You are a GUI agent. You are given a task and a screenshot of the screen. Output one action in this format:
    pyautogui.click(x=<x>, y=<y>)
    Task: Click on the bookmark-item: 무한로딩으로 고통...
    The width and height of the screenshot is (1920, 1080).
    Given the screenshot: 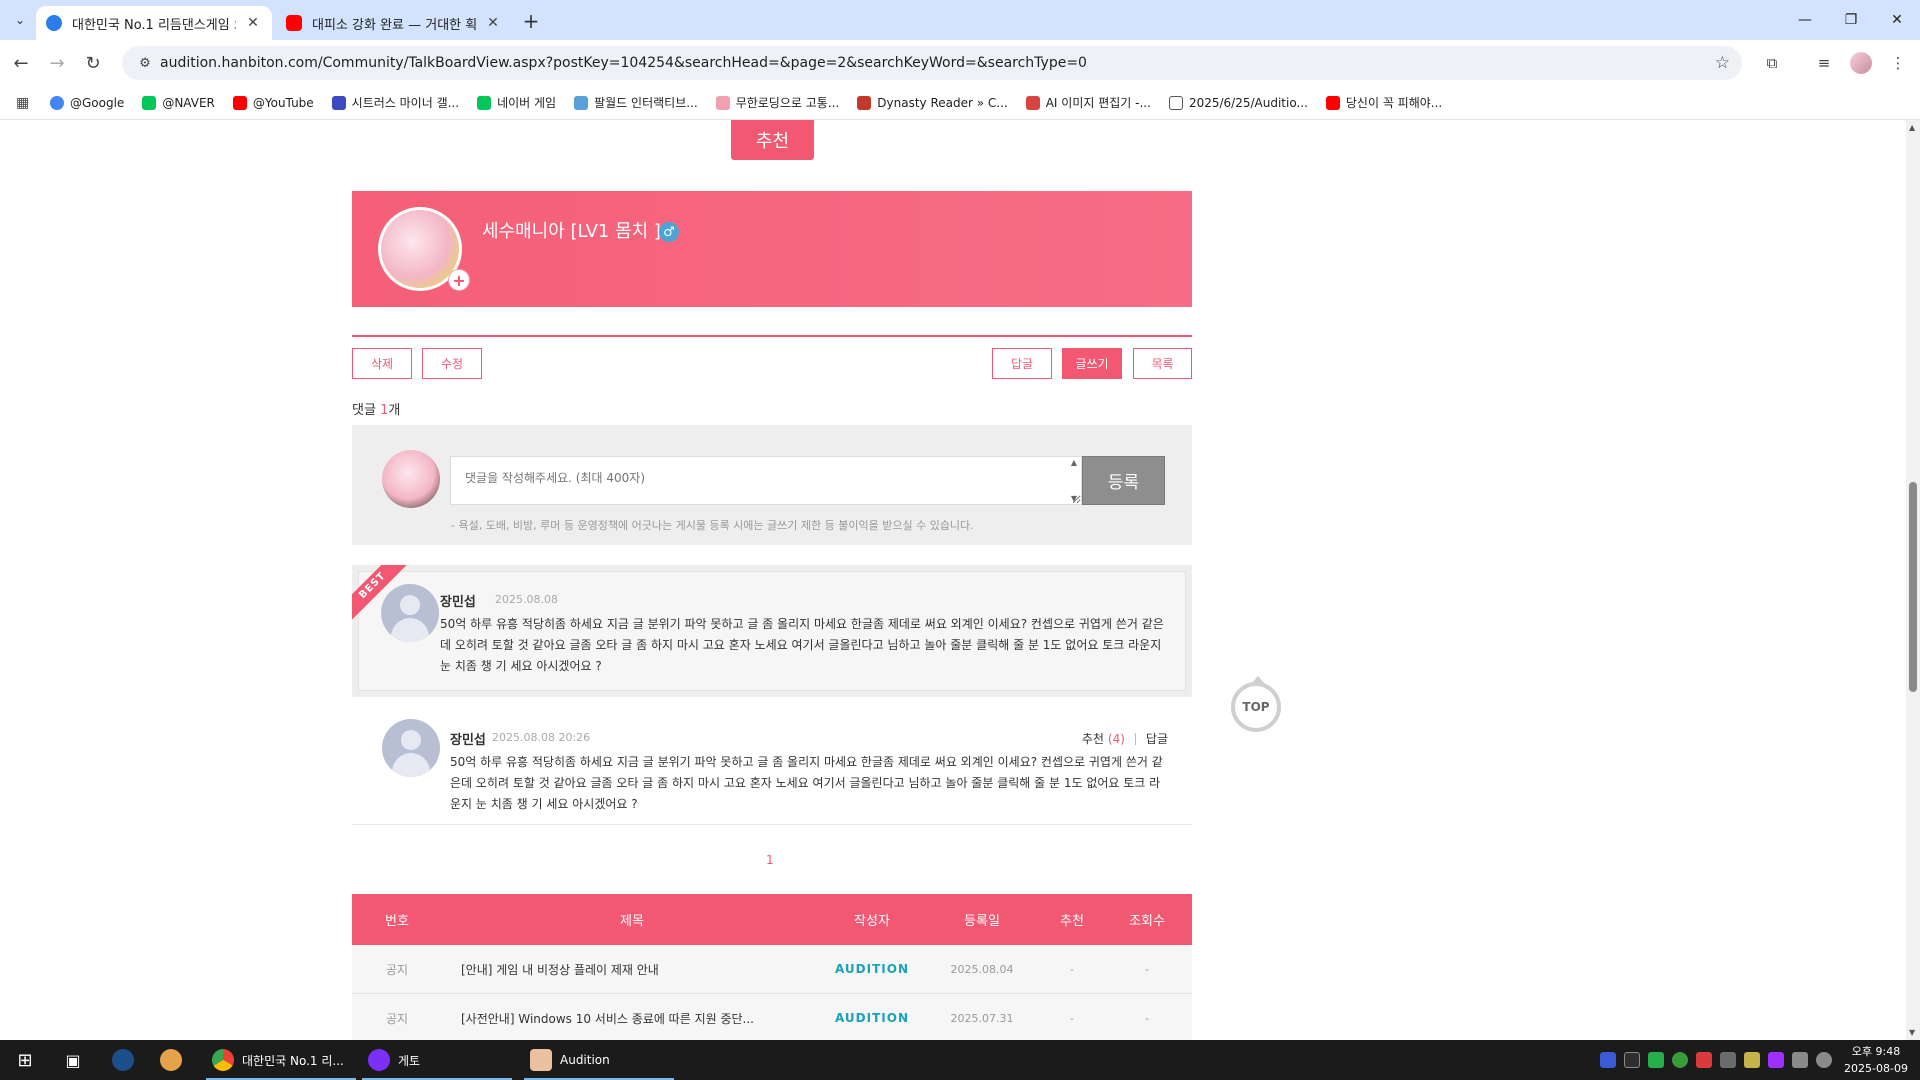 What is the action you would take?
    pyautogui.click(x=777, y=102)
    